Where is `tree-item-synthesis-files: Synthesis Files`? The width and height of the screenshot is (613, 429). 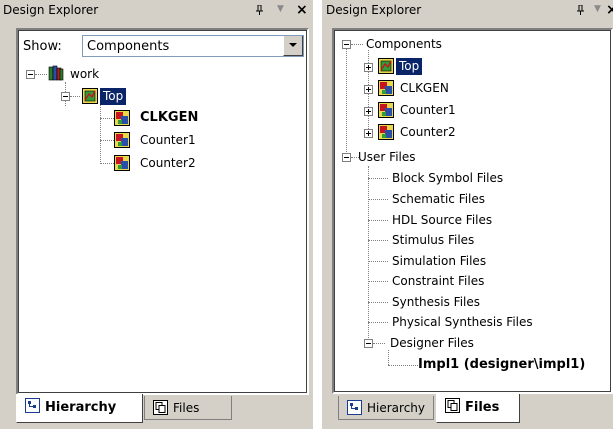
tree-item-synthesis-files: Synthesis Files is located at coordinates (436, 302).